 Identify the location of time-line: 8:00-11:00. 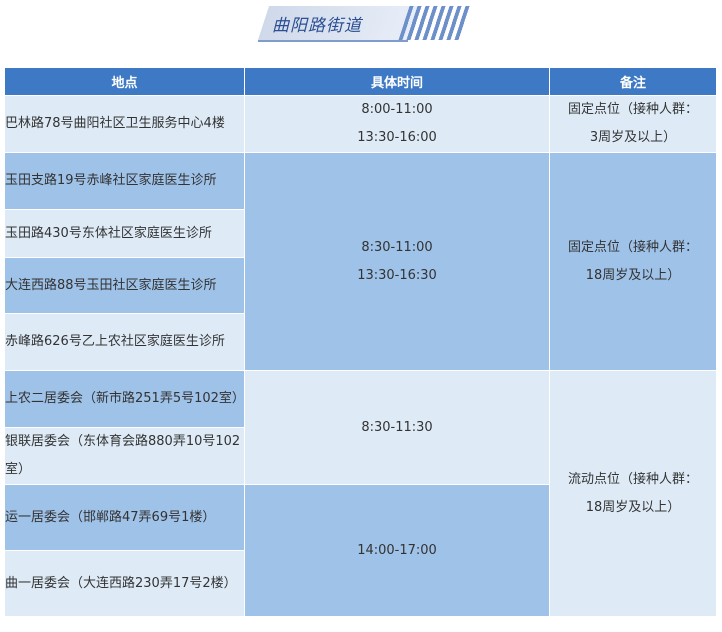
(397, 109).